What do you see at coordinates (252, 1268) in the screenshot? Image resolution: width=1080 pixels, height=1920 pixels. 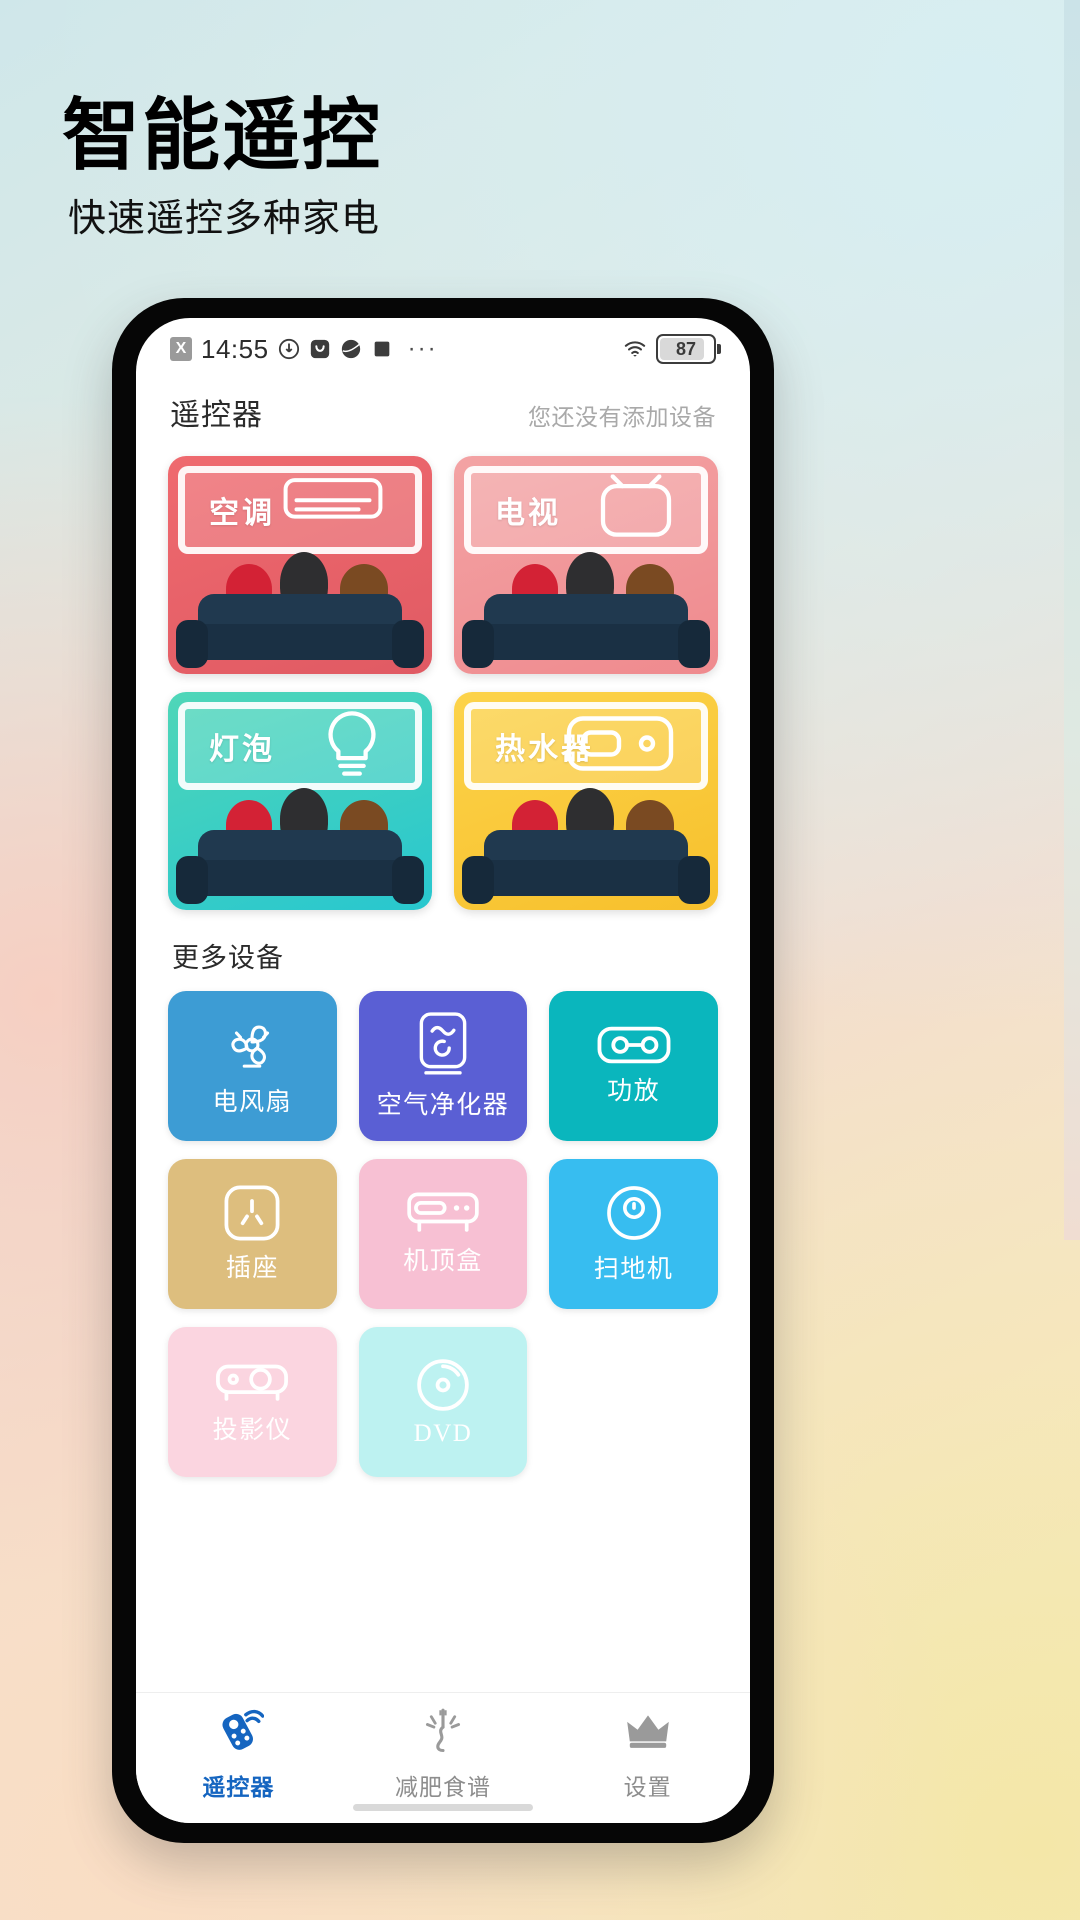 I see `device-card-label: 插座` at bounding box center [252, 1268].